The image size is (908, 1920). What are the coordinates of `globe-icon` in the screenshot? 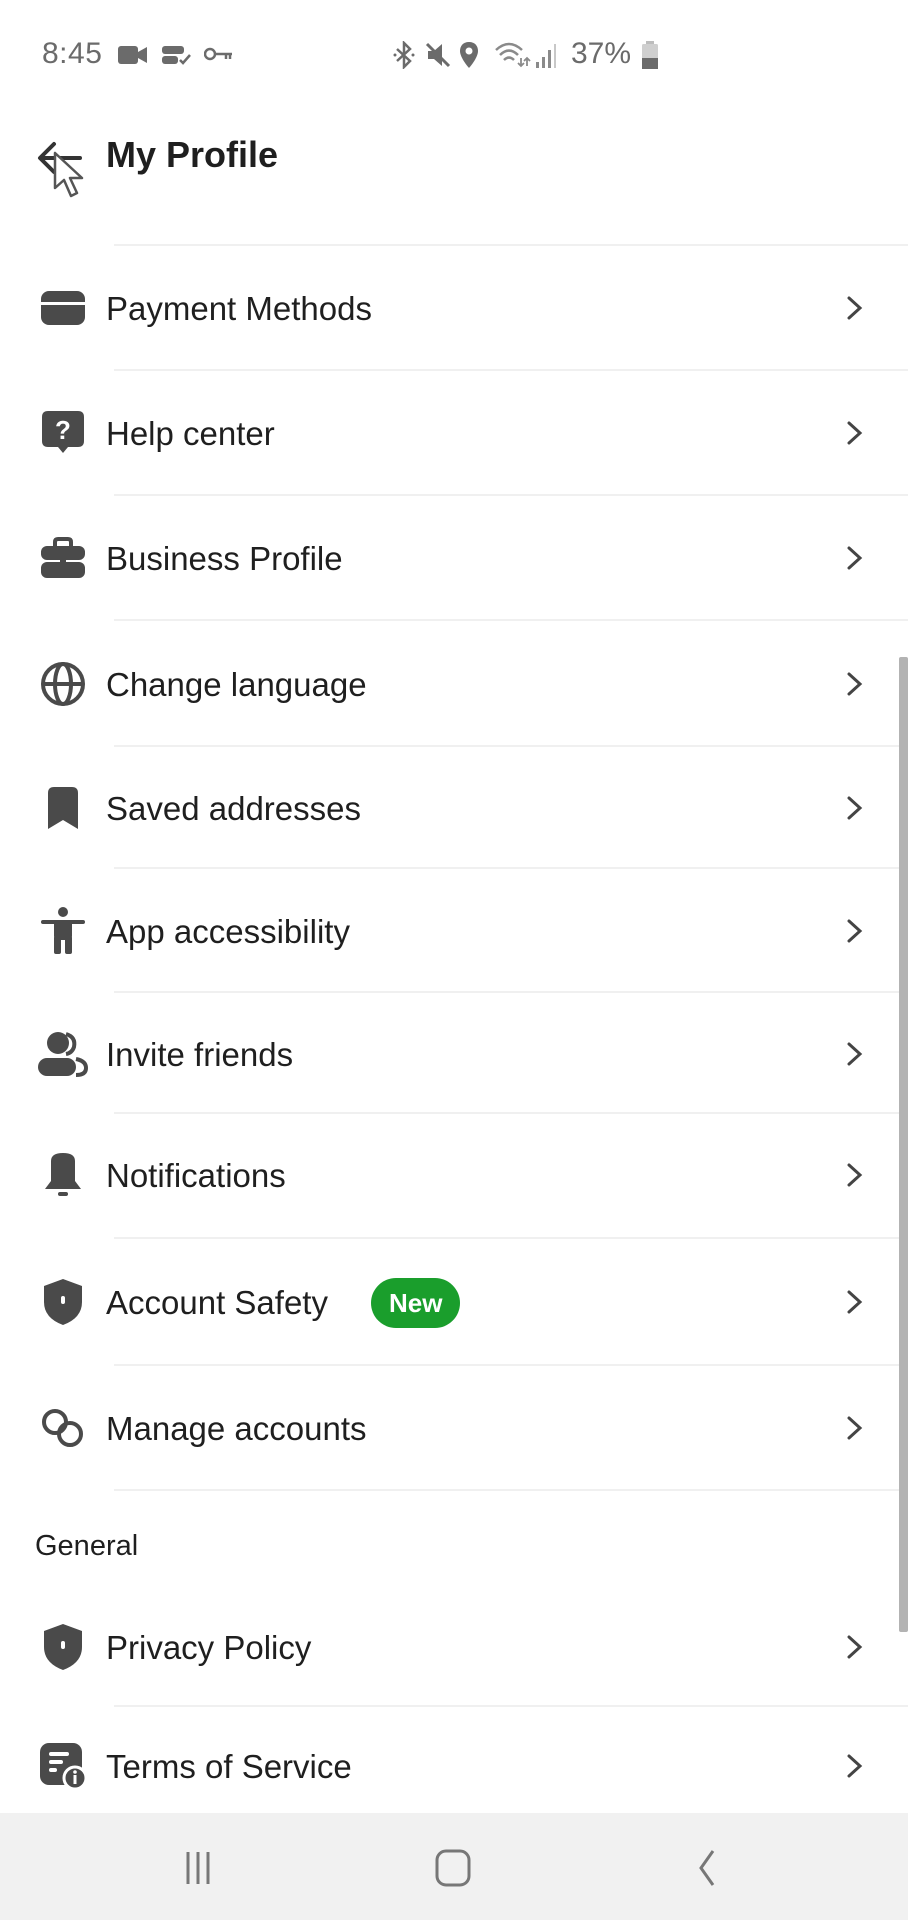 It's located at (63, 684).